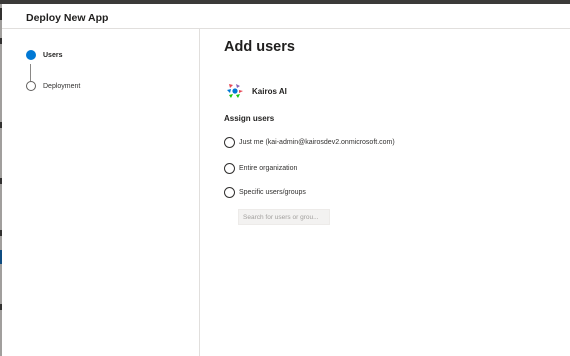 This screenshot has width=570, height=356. I want to click on step-label: Users, so click(53, 55).